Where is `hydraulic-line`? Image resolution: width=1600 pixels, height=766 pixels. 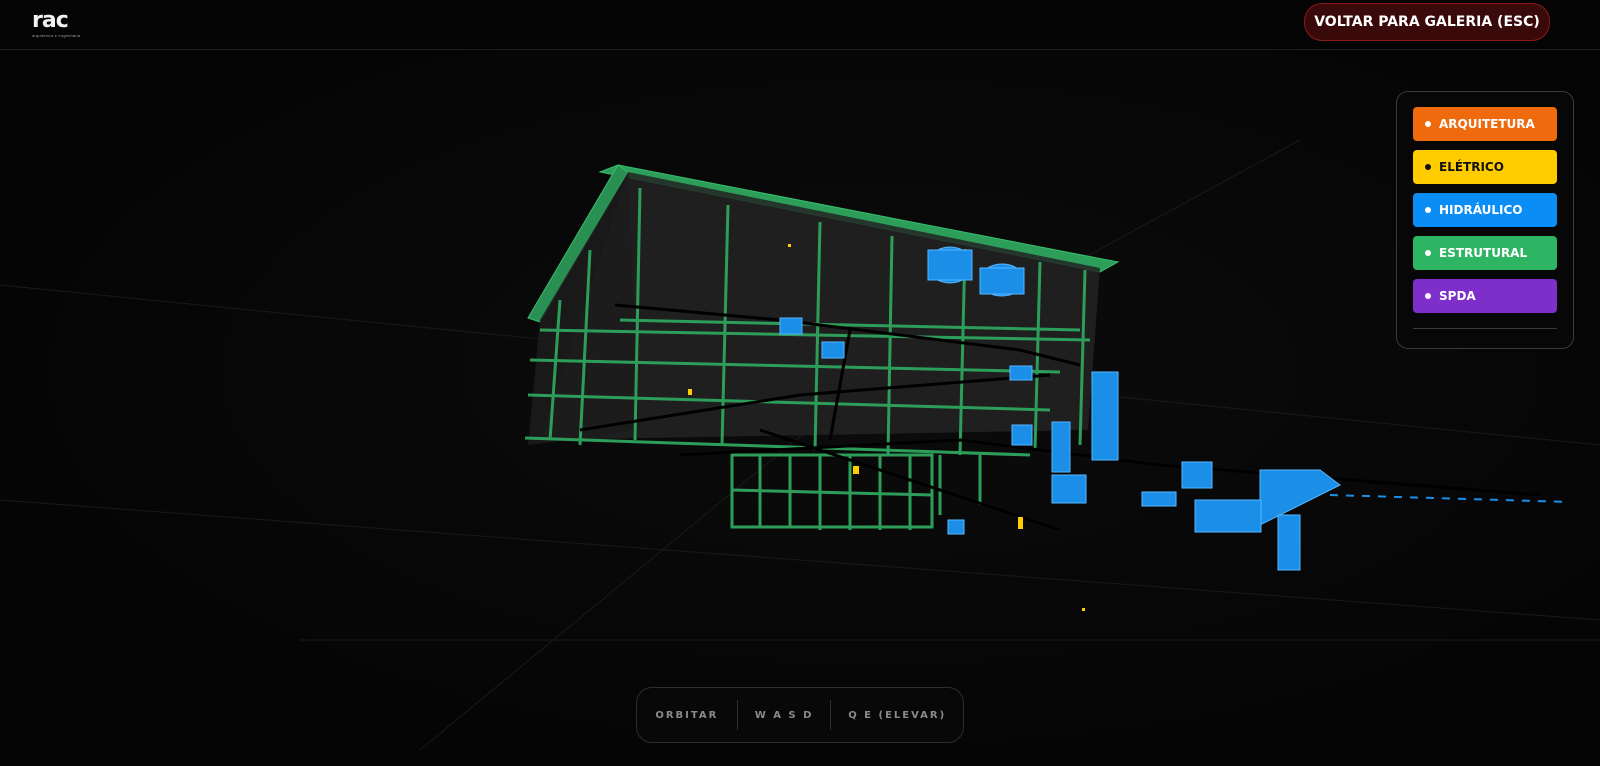 hydraulic-line is located at coordinates (1450, 498).